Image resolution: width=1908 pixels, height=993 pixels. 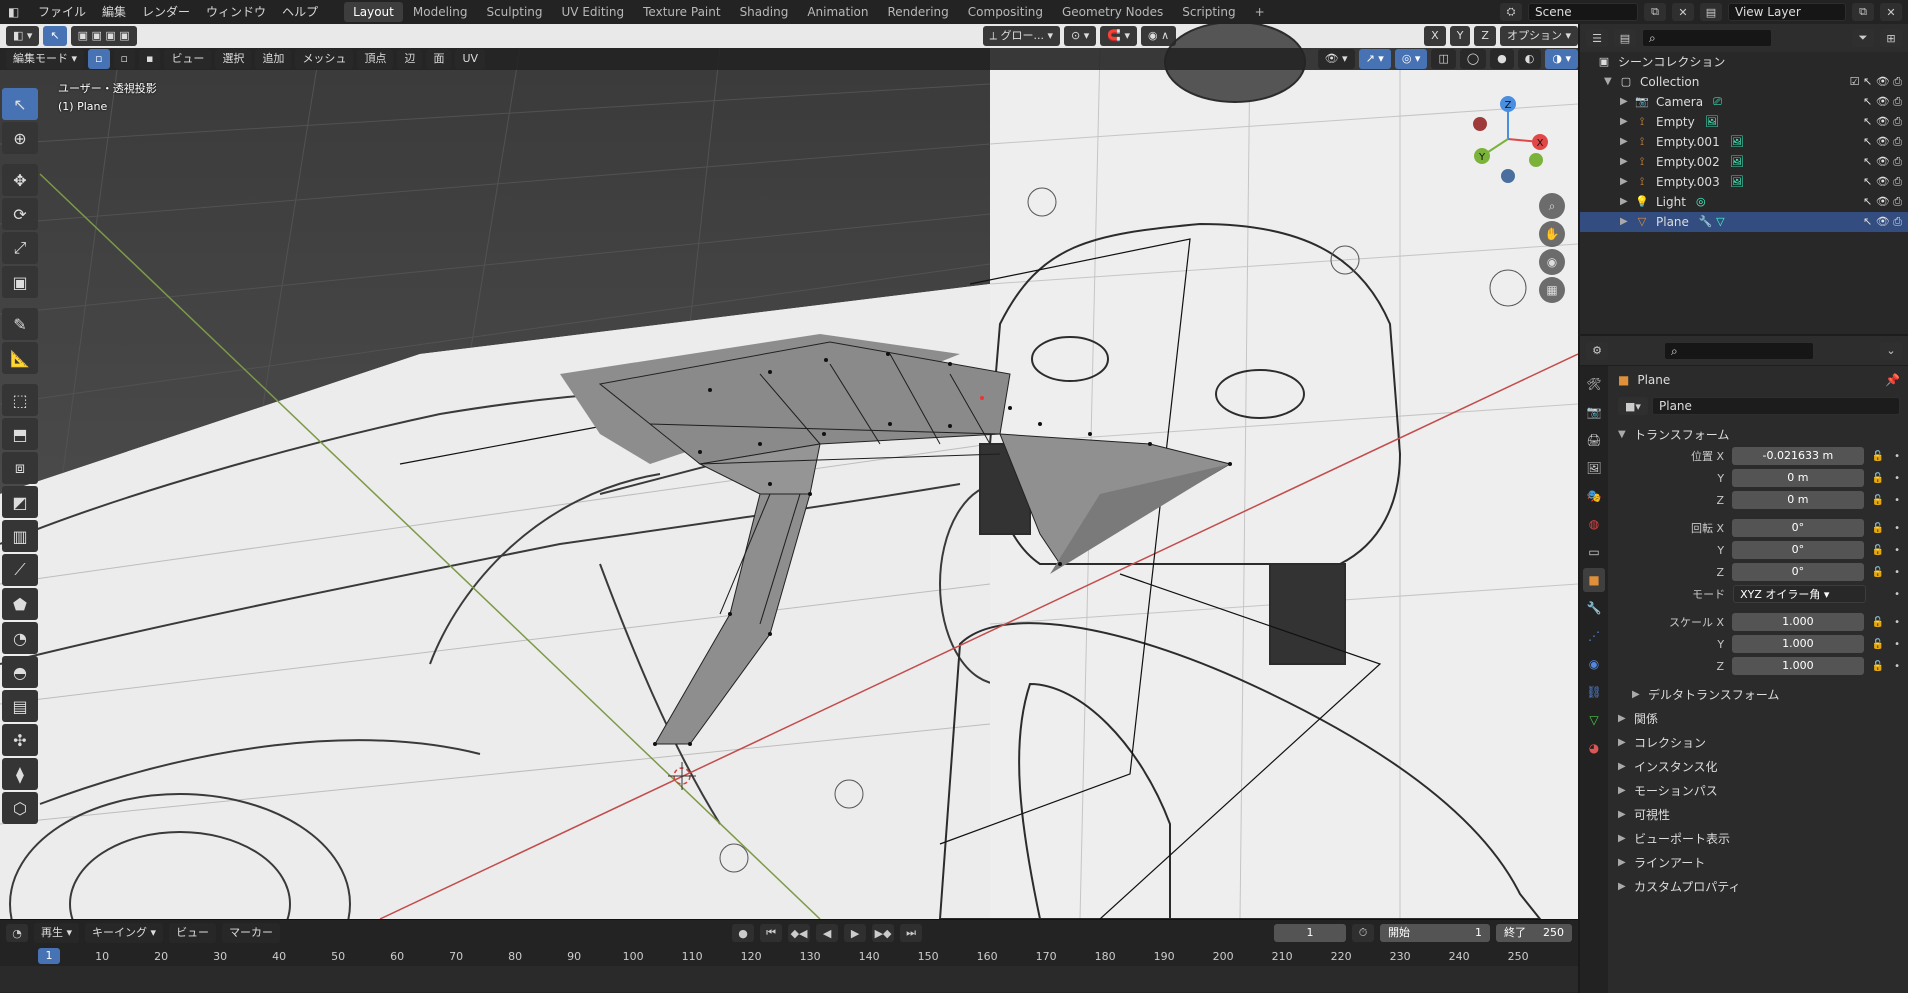 What do you see at coordinates (1594, 496) in the screenshot?
I see `scene-tab-icon: 🎭` at bounding box center [1594, 496].